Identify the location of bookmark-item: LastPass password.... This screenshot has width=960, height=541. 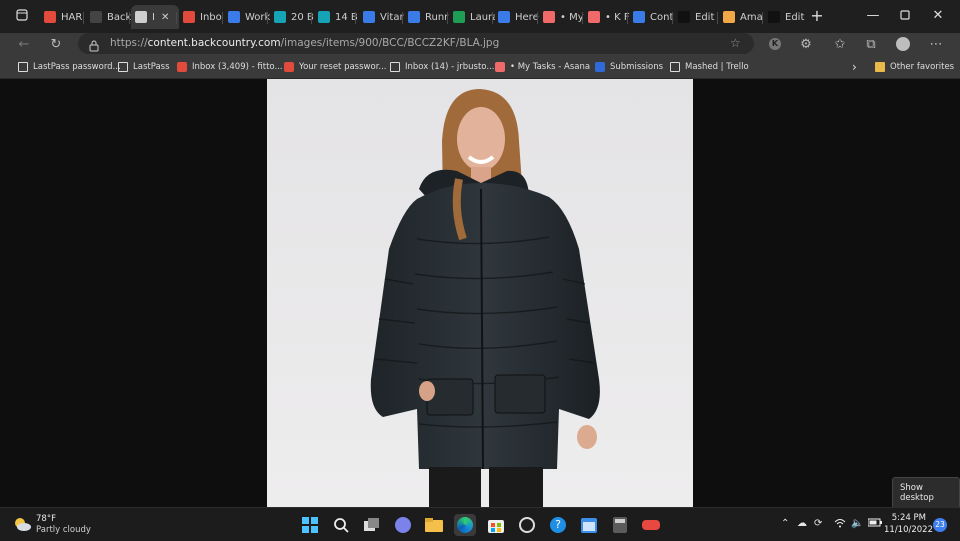
(69, 67).